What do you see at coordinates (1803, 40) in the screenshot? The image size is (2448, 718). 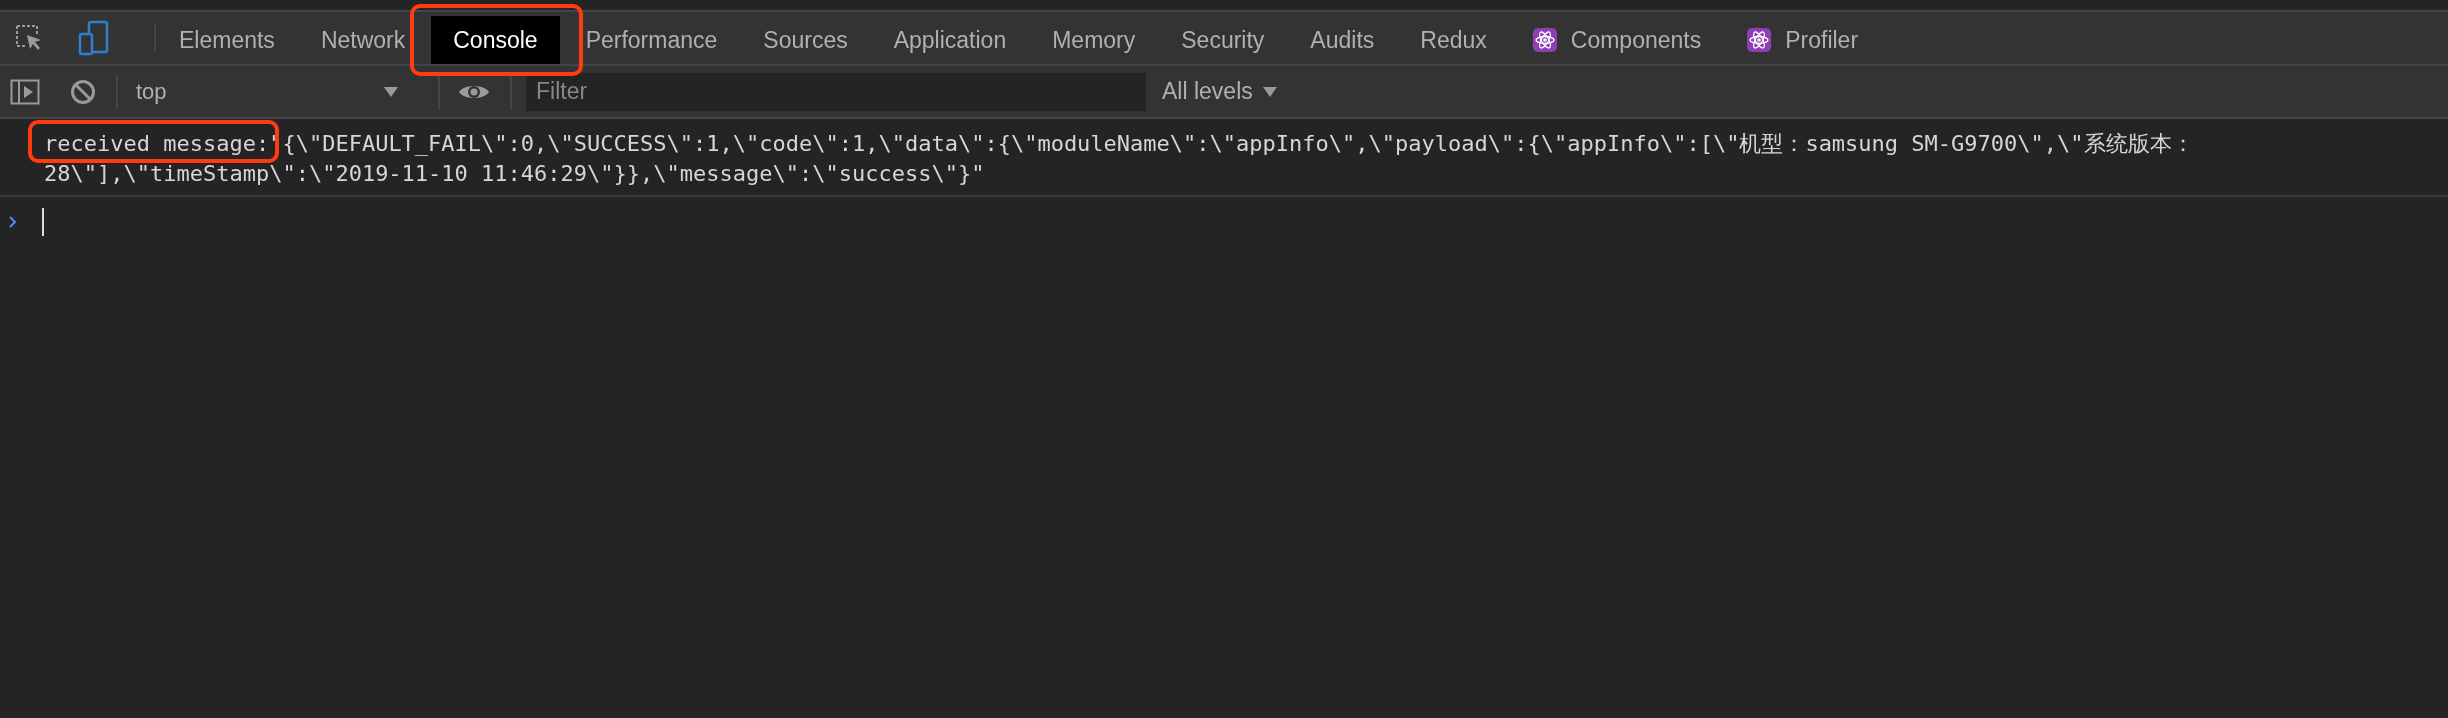 I see `panel-tab: Profiler` at bounding box center [1803, 40].